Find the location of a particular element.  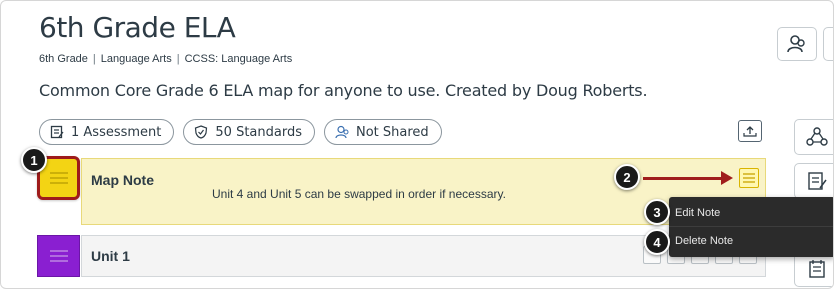

rail-assessment-button is located at coordinates (813, 181).